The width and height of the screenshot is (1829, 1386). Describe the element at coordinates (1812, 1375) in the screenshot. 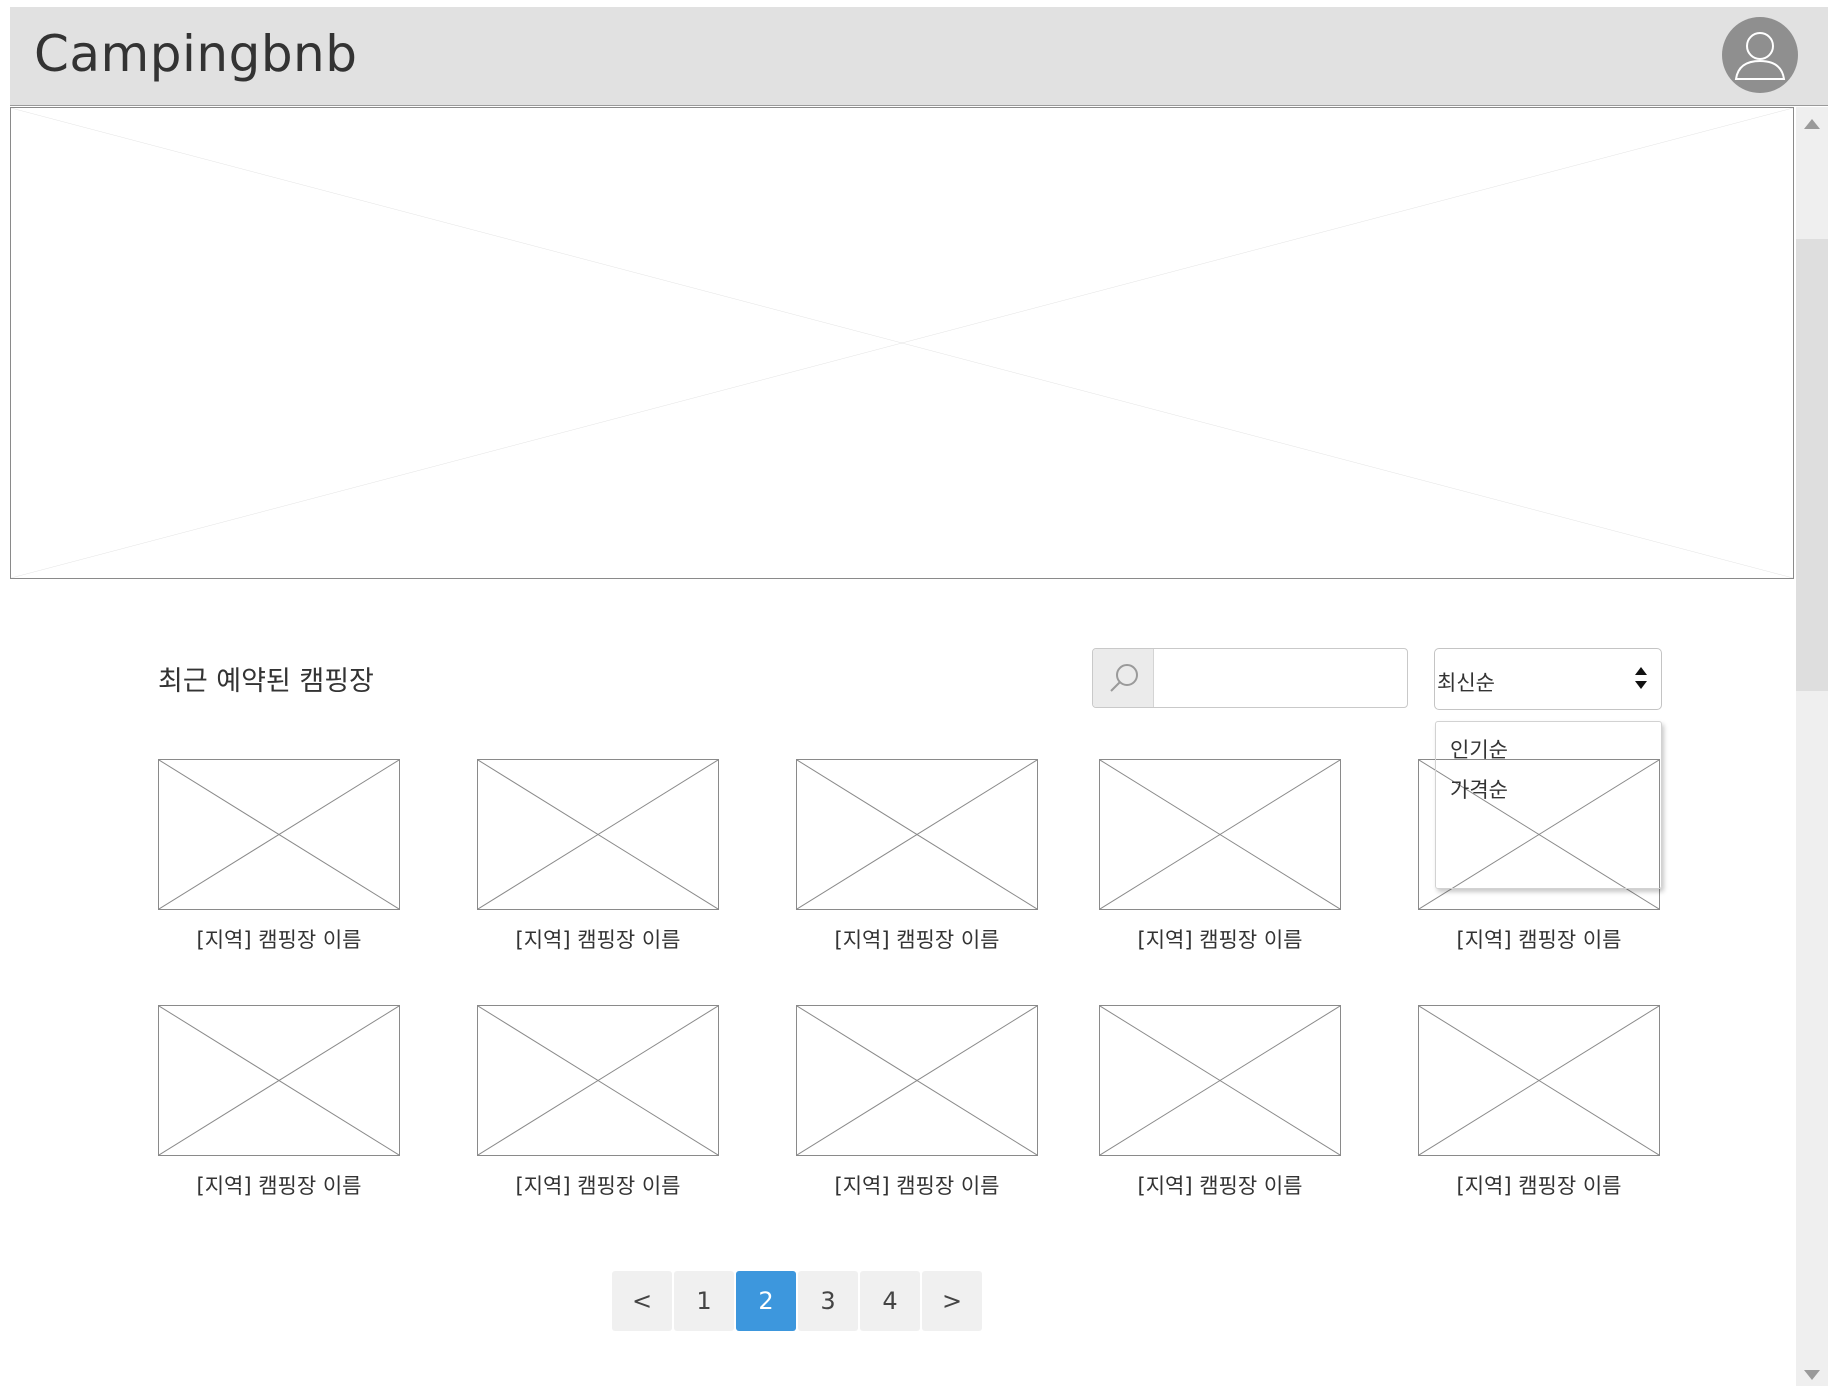

I see `scroll-down-arrow-icon` at that location.